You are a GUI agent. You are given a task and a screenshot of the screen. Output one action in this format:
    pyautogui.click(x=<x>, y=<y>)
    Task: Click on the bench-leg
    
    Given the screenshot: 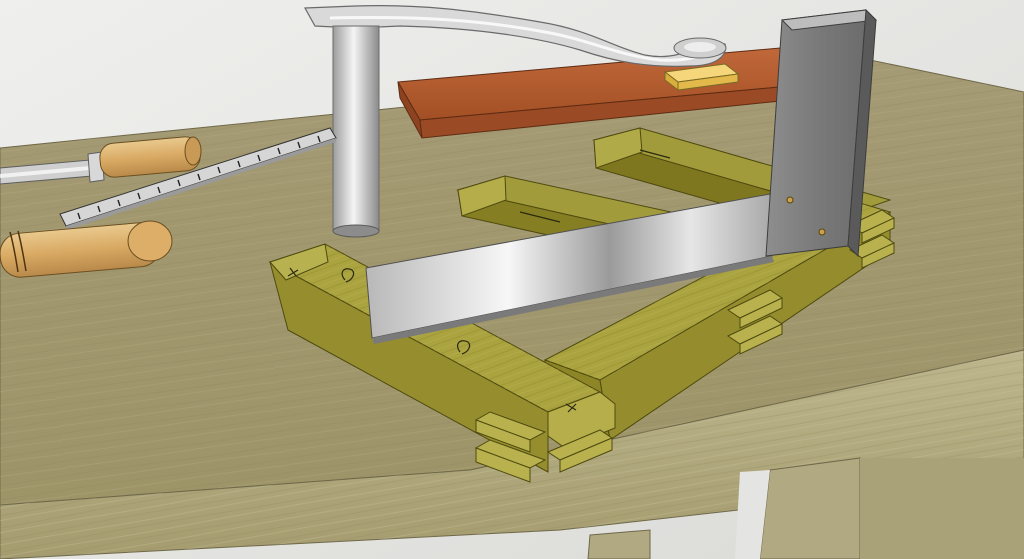 What is the action you would take?
    pyautogui.click(x=810, y=508)
    